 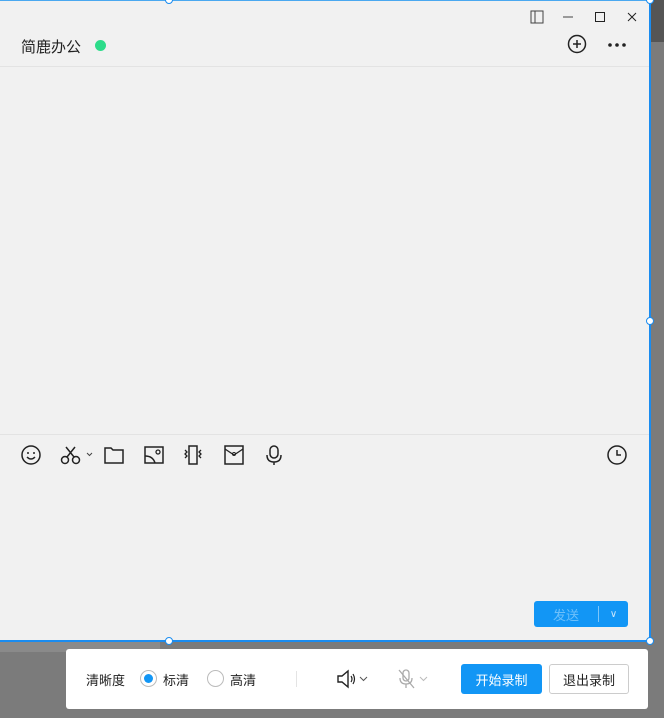 What do you see at coordinates (296, 679) in the screenshot?
I see `divider` at bounding box center [296, 679].